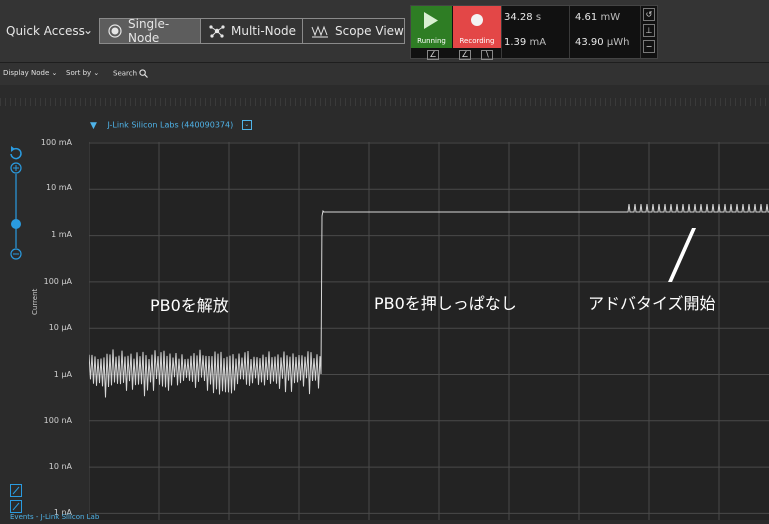 The image size is (769, 524). I want to click on annotation-advertising: アドバタイズ開始, so click(652, 303).